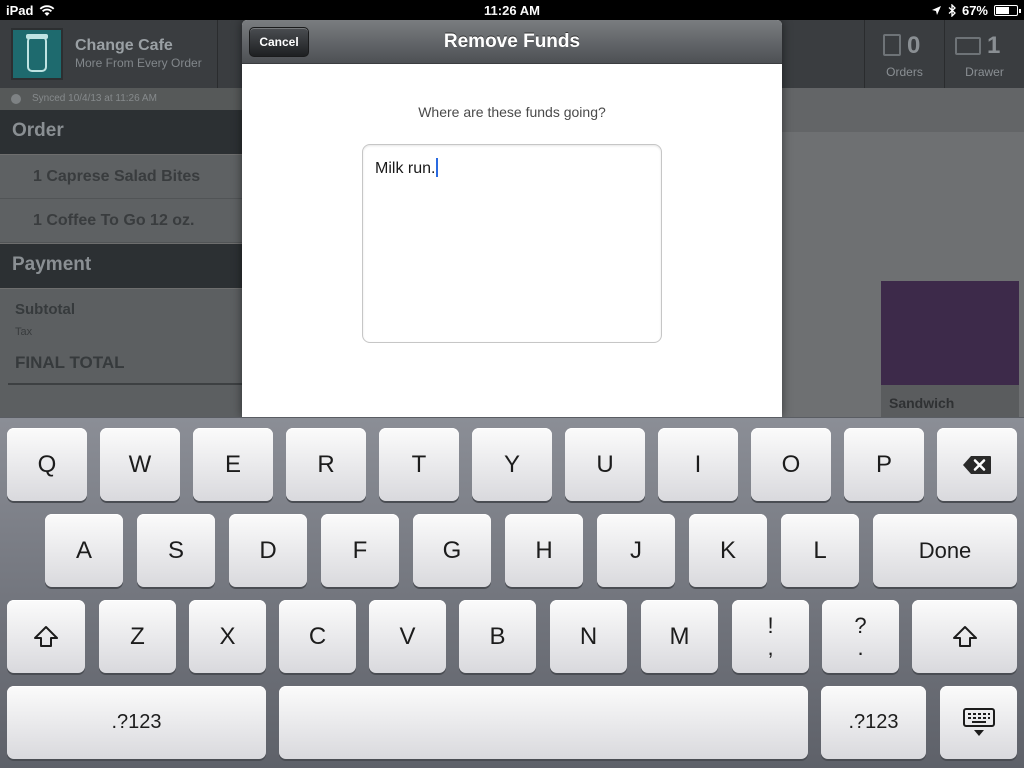 The width and height of the screenshot is (1024, 768). What do you see at coordinates (936, 10) in the screenshot?
I see `location-icon` at bounding box center [936, 10].